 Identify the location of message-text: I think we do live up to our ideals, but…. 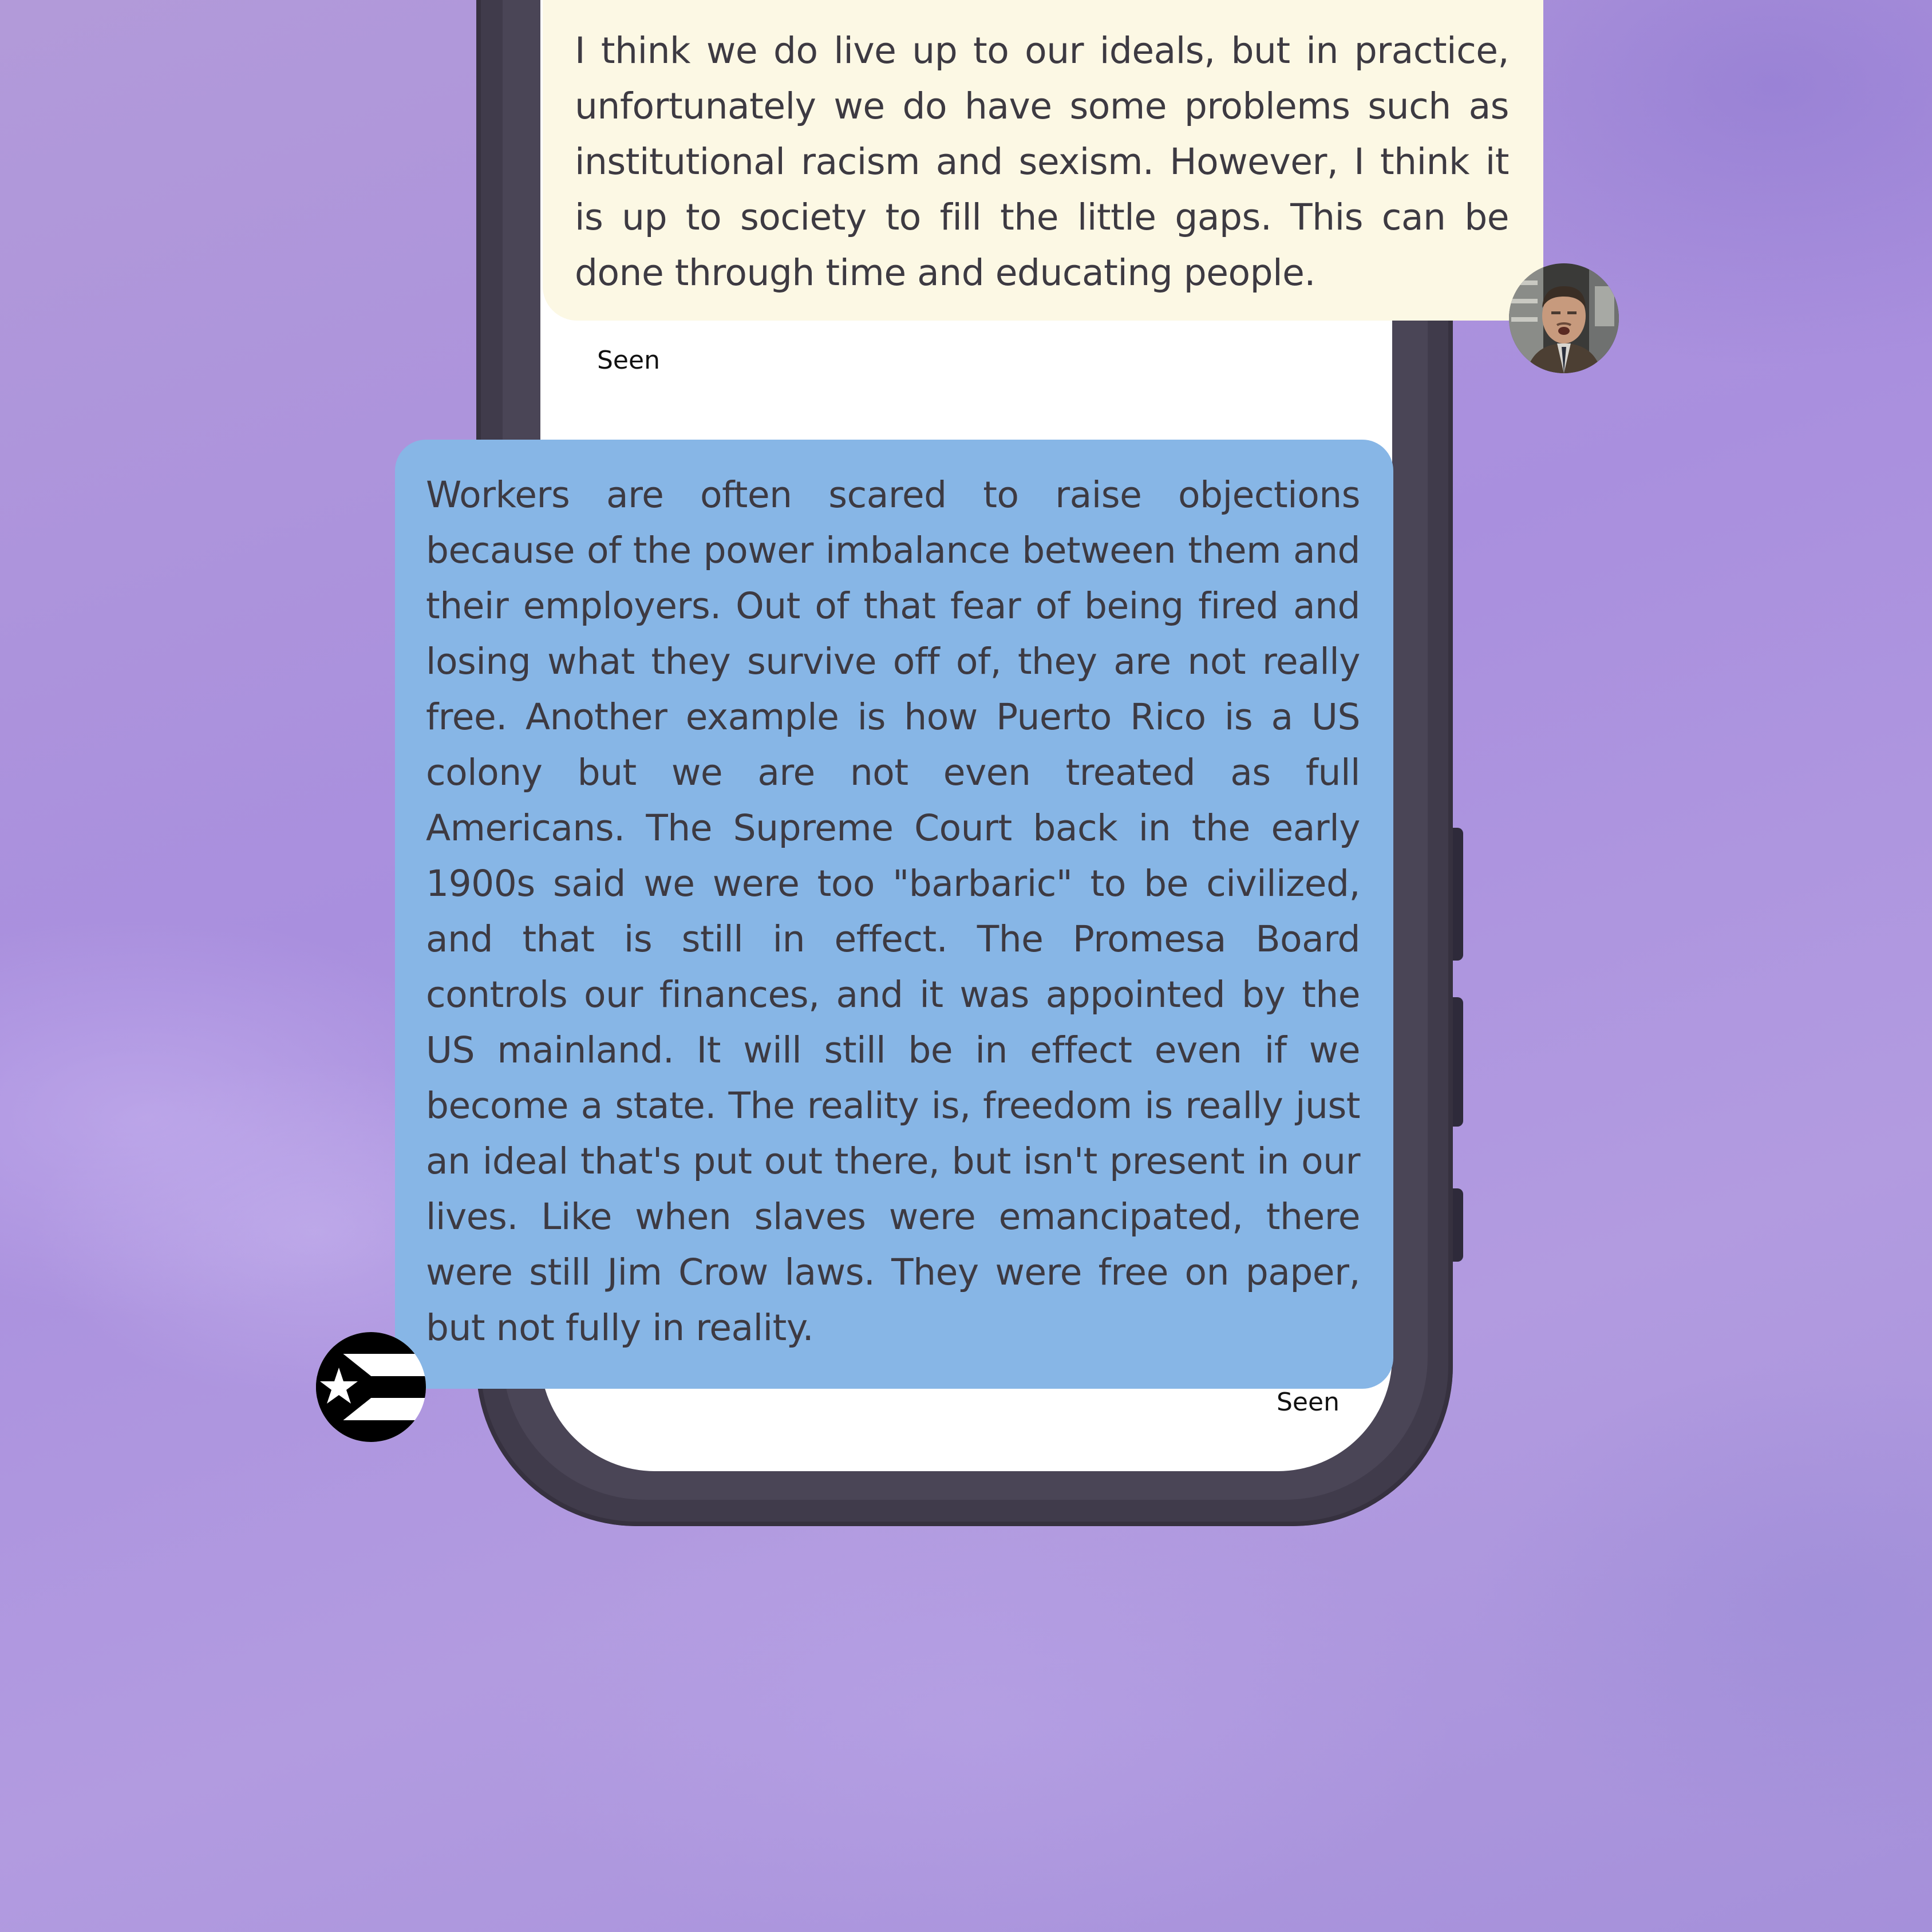
(1042, 162).